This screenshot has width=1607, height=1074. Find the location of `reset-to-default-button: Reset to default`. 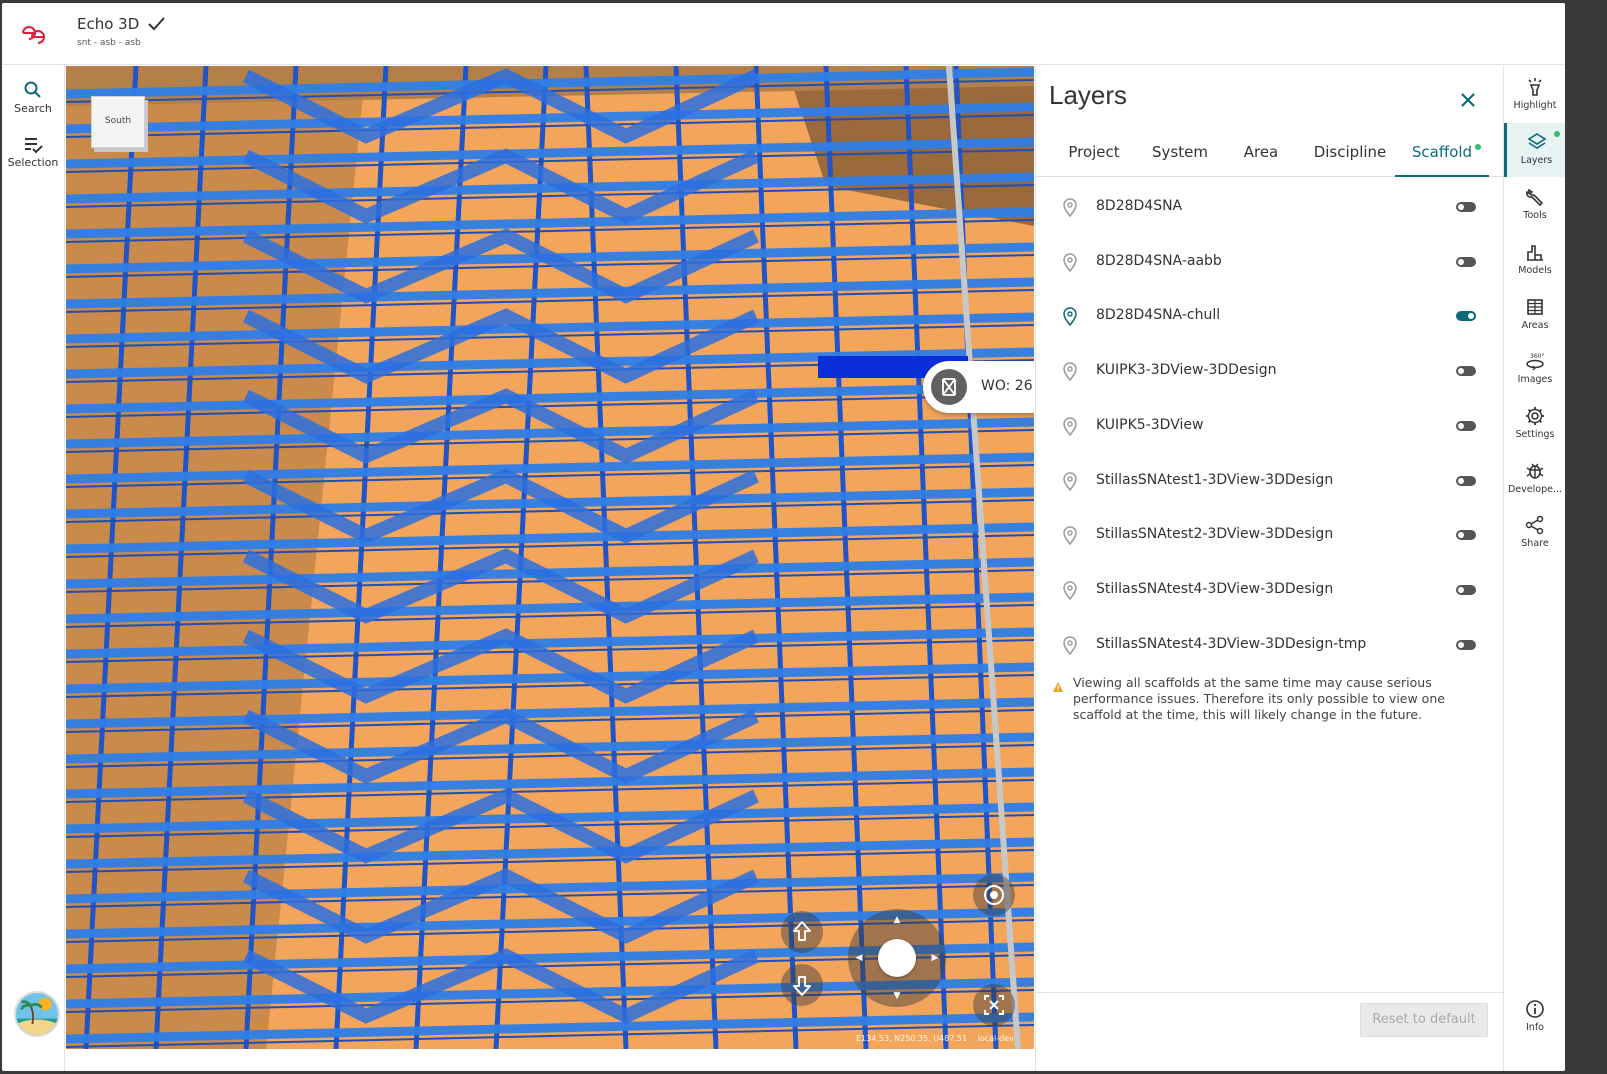

reset-to-default-button: Reset to default is located at coordinates (1424, 1020).